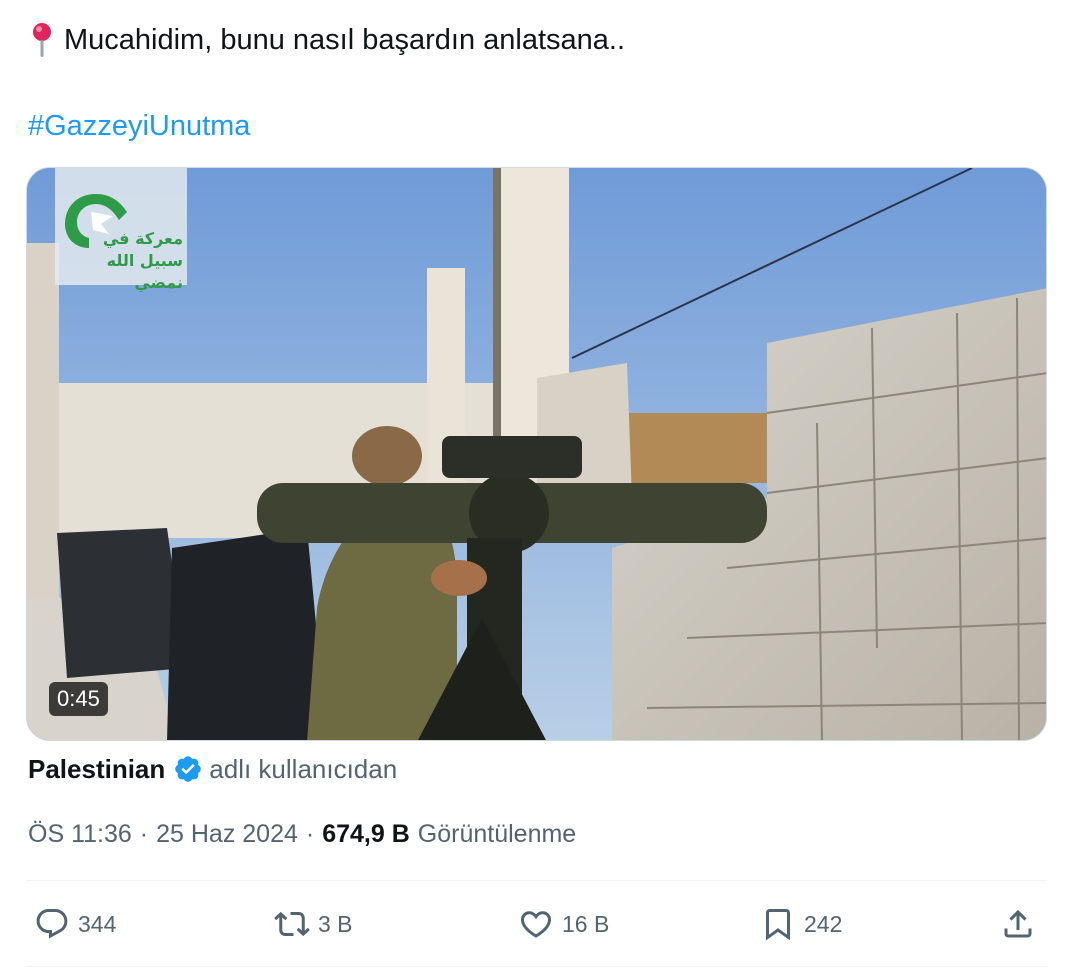 Image resolution: width=1070 pixels, height=980 pixels. I want to click on share-button, so click(1022, 924).